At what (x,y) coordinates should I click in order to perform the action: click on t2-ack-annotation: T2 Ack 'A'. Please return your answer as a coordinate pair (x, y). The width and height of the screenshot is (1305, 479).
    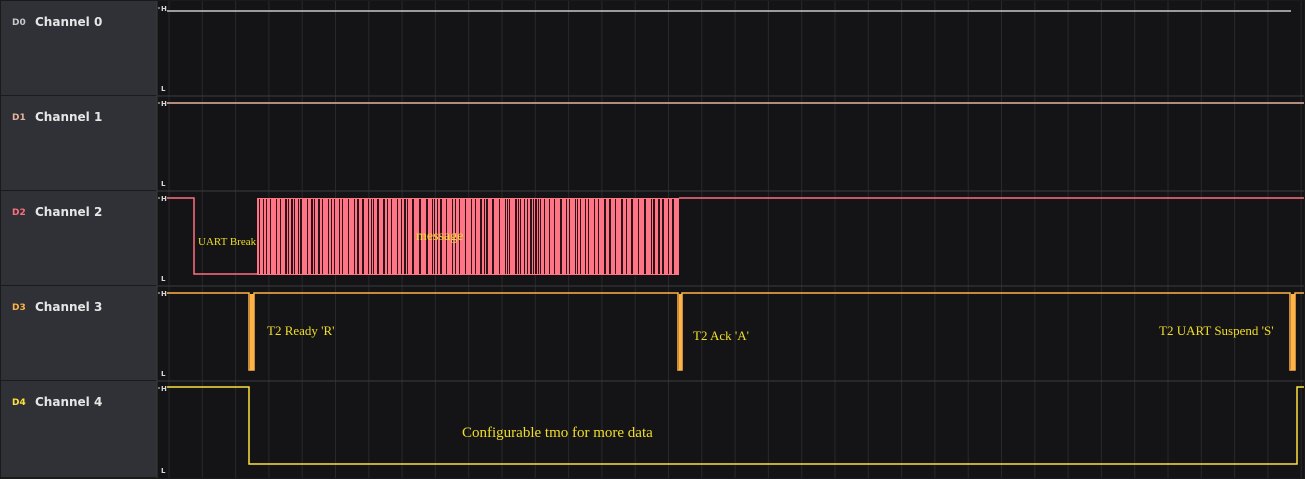
    Looking at the image, I should click on (721, 335).